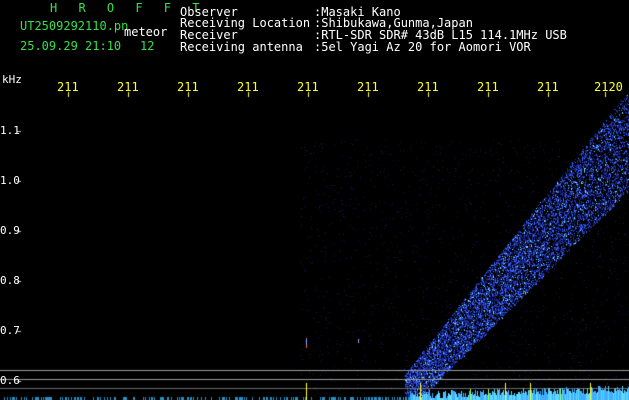 The width and height of the screenshot is (629, 400). I want to click on frequency-unit-label: kHz, so click(12, 79).